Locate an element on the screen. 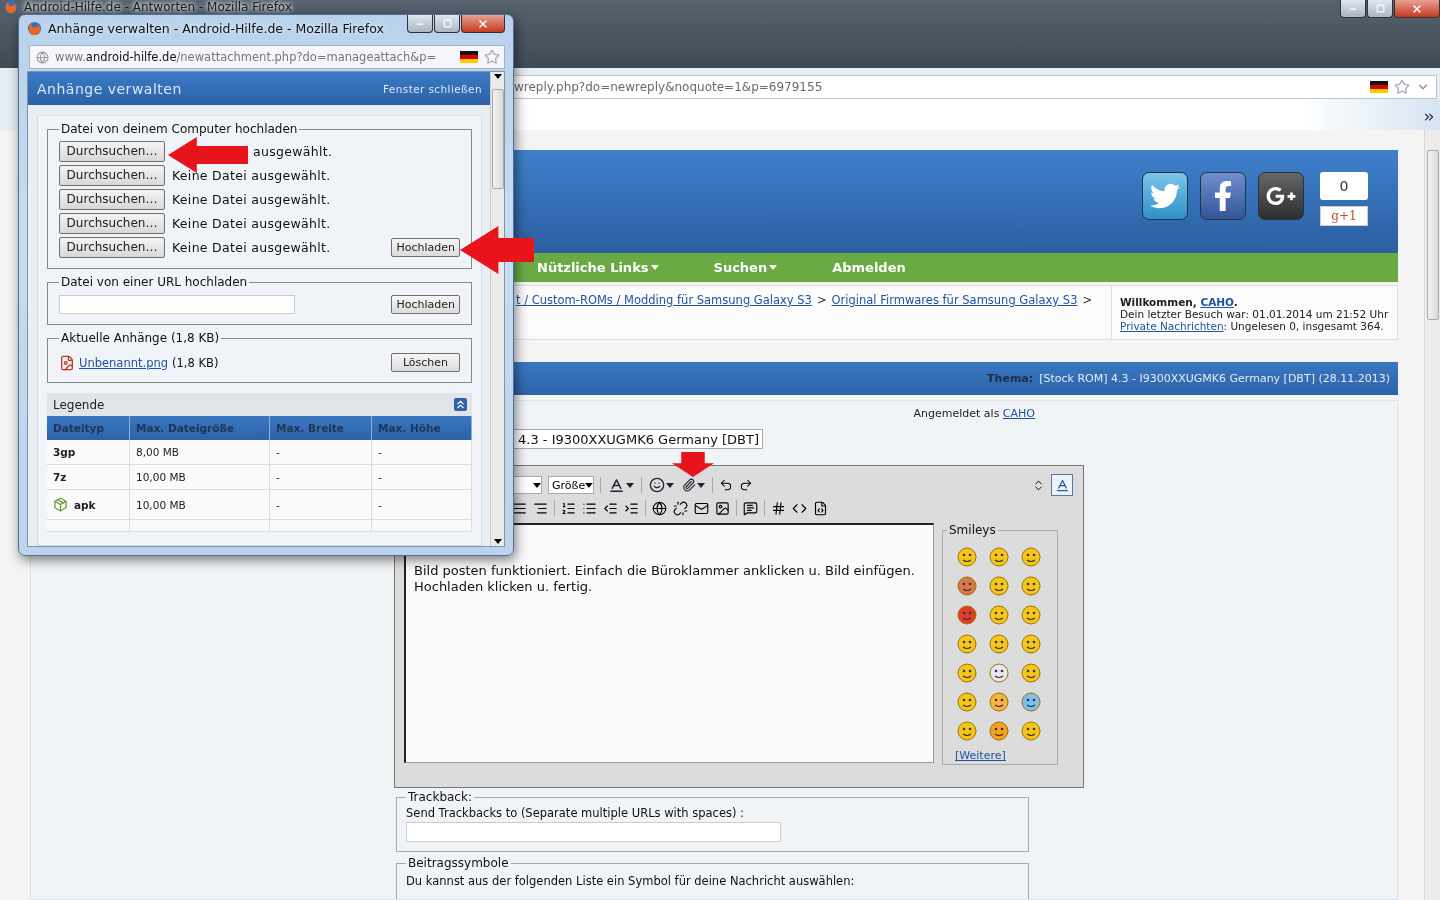  align-right-icon is located at coordinates (540, 508).